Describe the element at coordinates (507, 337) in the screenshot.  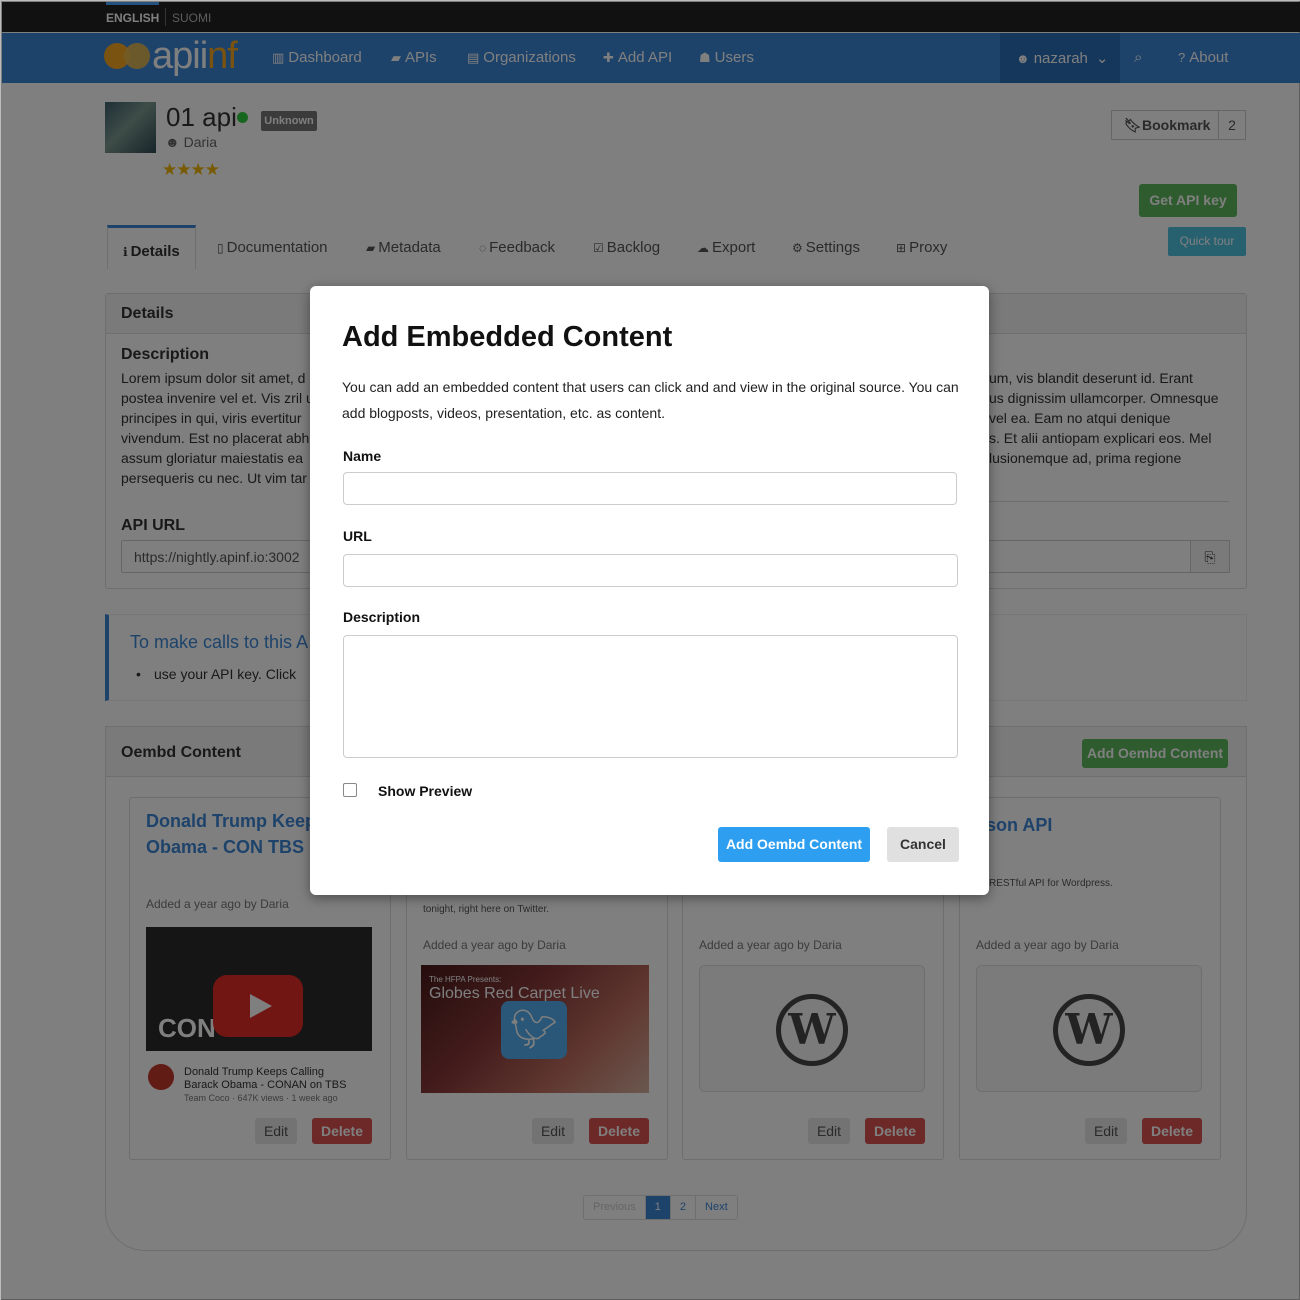
I see `modal-title: Add Embedded Content` at that location.